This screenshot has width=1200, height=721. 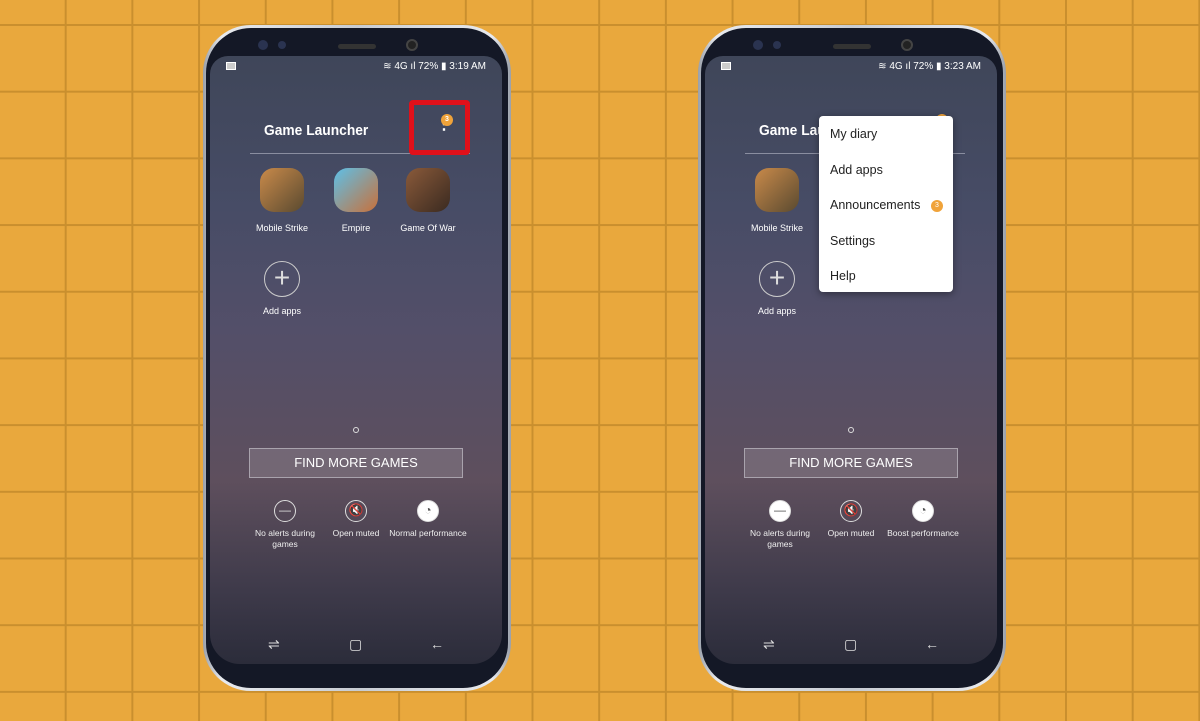 What do you see at coordinates (886, 138) in the screenshot?
I see `menu-item: My diary` at bounding box center [886, 138].